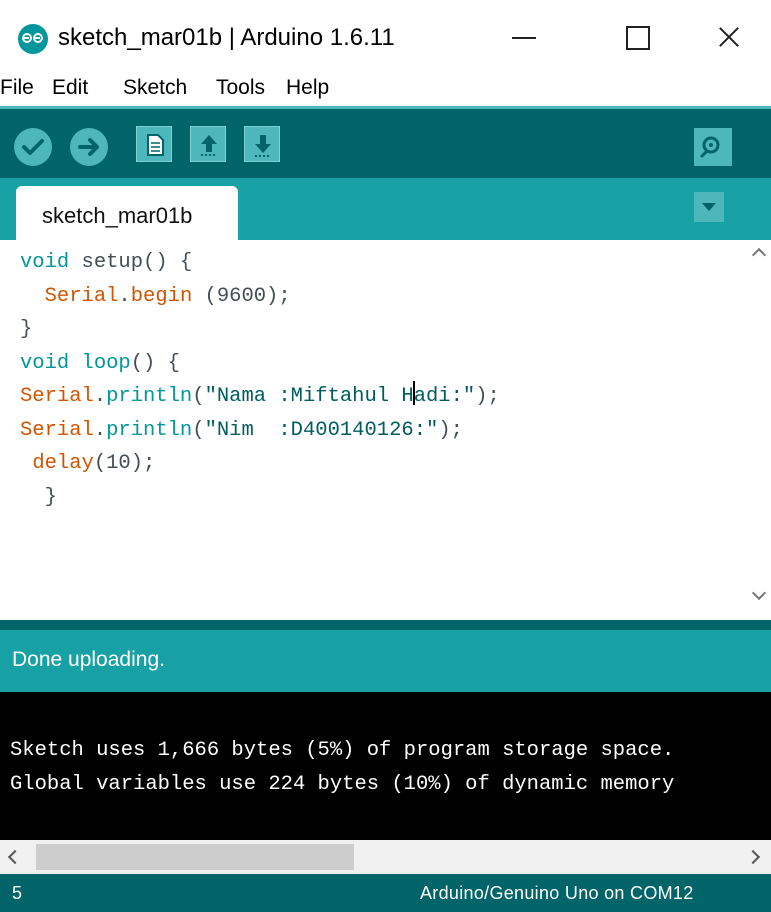 This screenshot has height=912, width=771. I want to click on code-line: delay(10);, so click(94, 463).